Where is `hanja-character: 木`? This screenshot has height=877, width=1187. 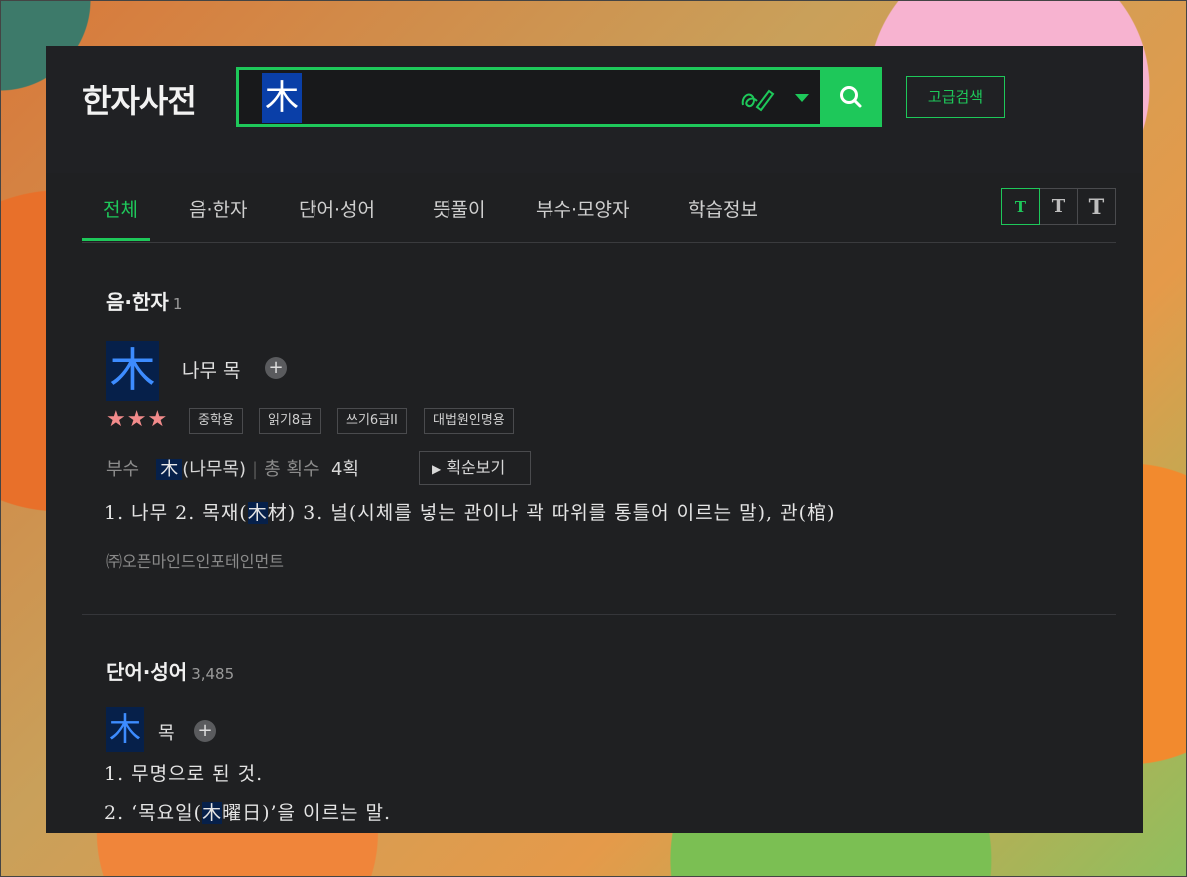 hanja-character: 木 is located at coordinates (132, 371).